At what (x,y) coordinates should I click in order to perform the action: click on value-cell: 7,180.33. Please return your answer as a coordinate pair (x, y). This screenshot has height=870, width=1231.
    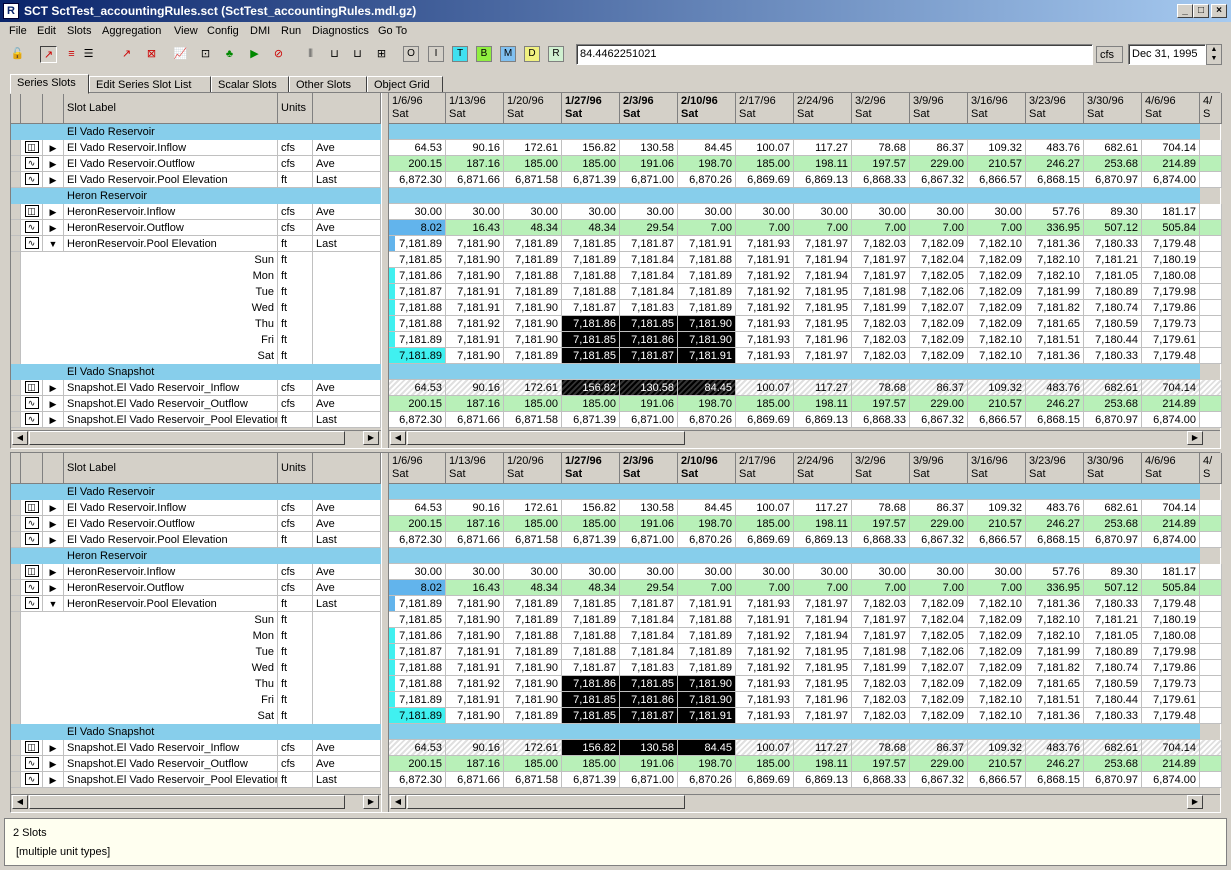
    Looking at the image, I should click on (1113, 356).